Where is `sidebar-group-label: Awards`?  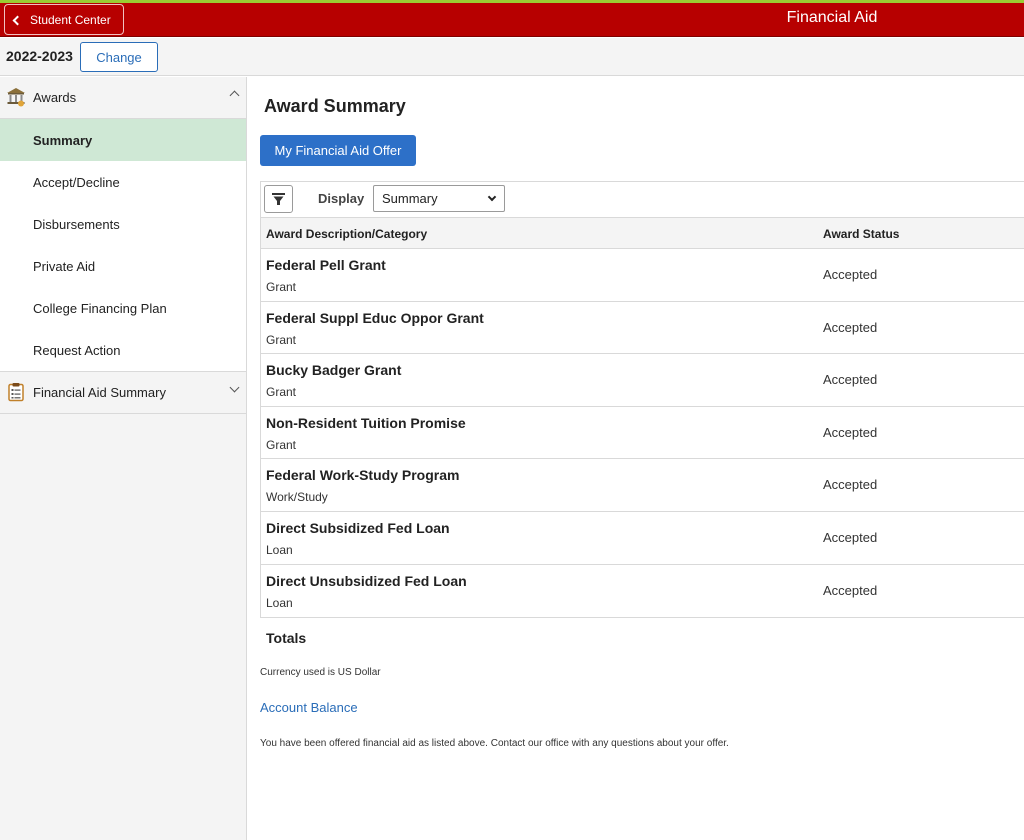 sidebar-group-label: Awards is located at coordinates (55, 97).